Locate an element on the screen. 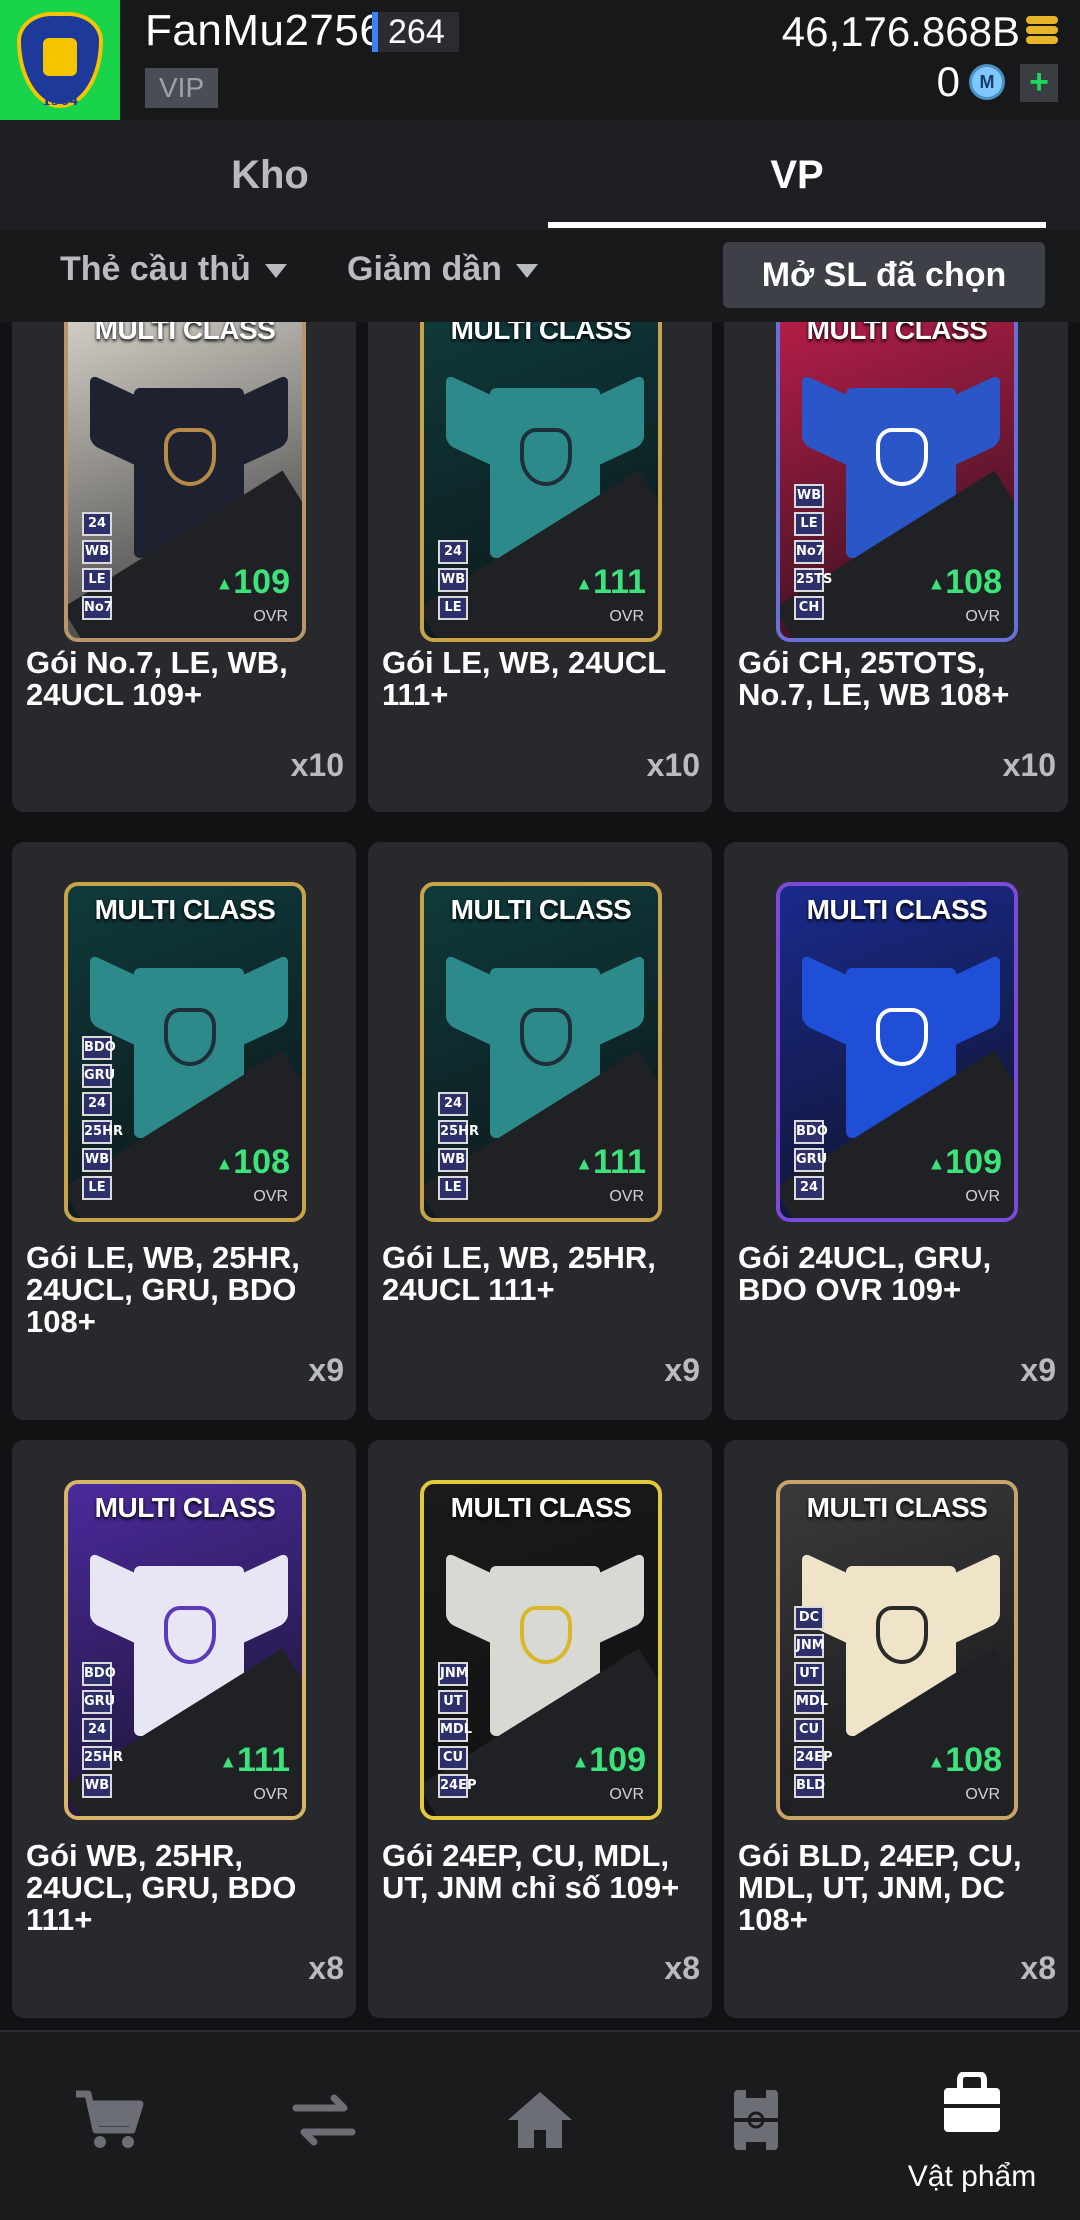  season-tag: CH is located at coordinates (809, 608).